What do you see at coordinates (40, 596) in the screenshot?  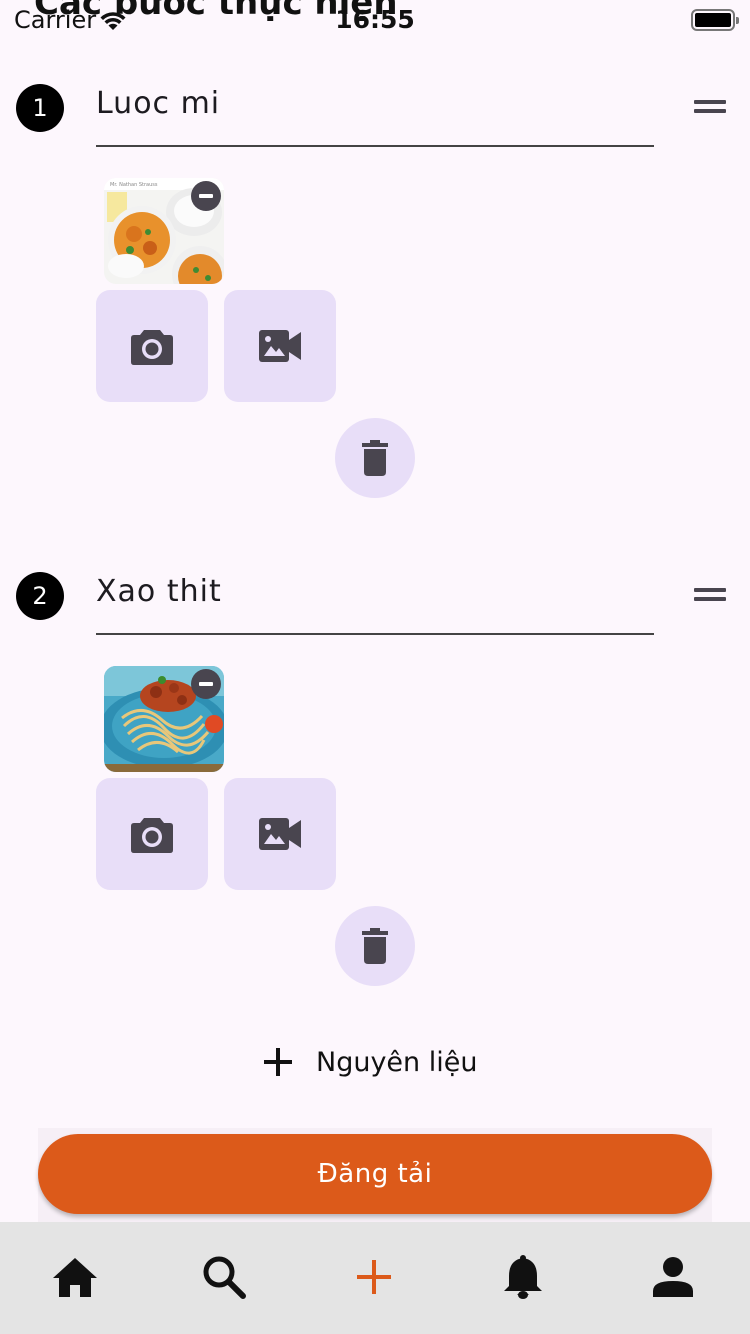 I see `step-number-badge: 2` at bounding box center [40, 596].